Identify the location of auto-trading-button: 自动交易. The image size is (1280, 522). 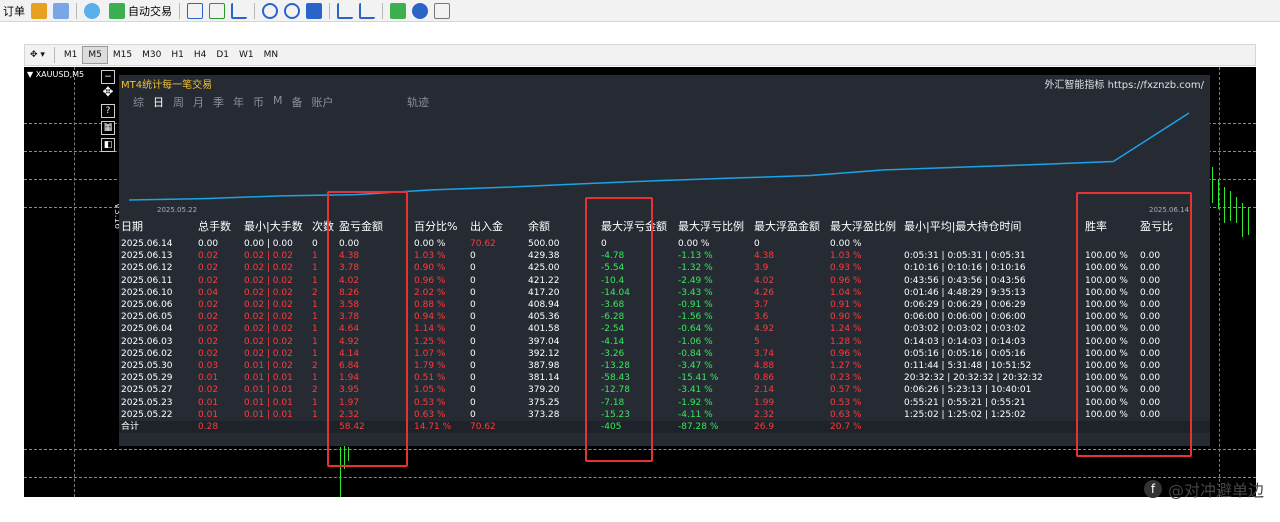
(139, 11).